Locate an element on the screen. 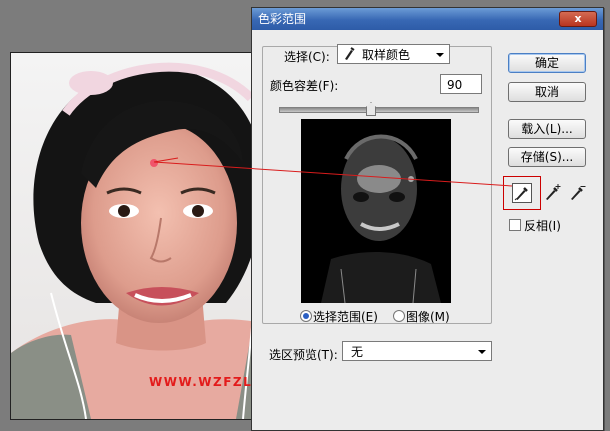 This screenshot has width=610, height=431. fuzziness-input: 90 is located at coordinates (461, 84).